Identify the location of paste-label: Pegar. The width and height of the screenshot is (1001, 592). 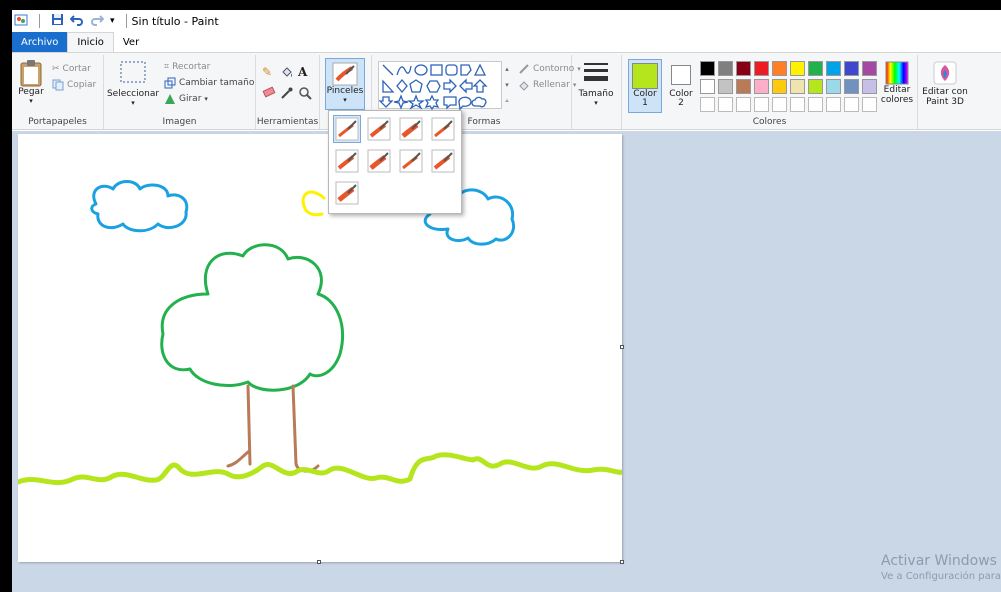
(31, 92).